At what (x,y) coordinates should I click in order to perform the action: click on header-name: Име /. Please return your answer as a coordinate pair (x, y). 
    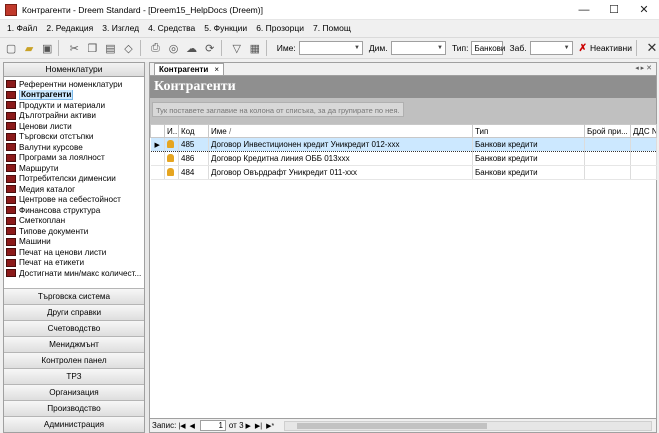
    Looking at the image, I should click on (340, 131).